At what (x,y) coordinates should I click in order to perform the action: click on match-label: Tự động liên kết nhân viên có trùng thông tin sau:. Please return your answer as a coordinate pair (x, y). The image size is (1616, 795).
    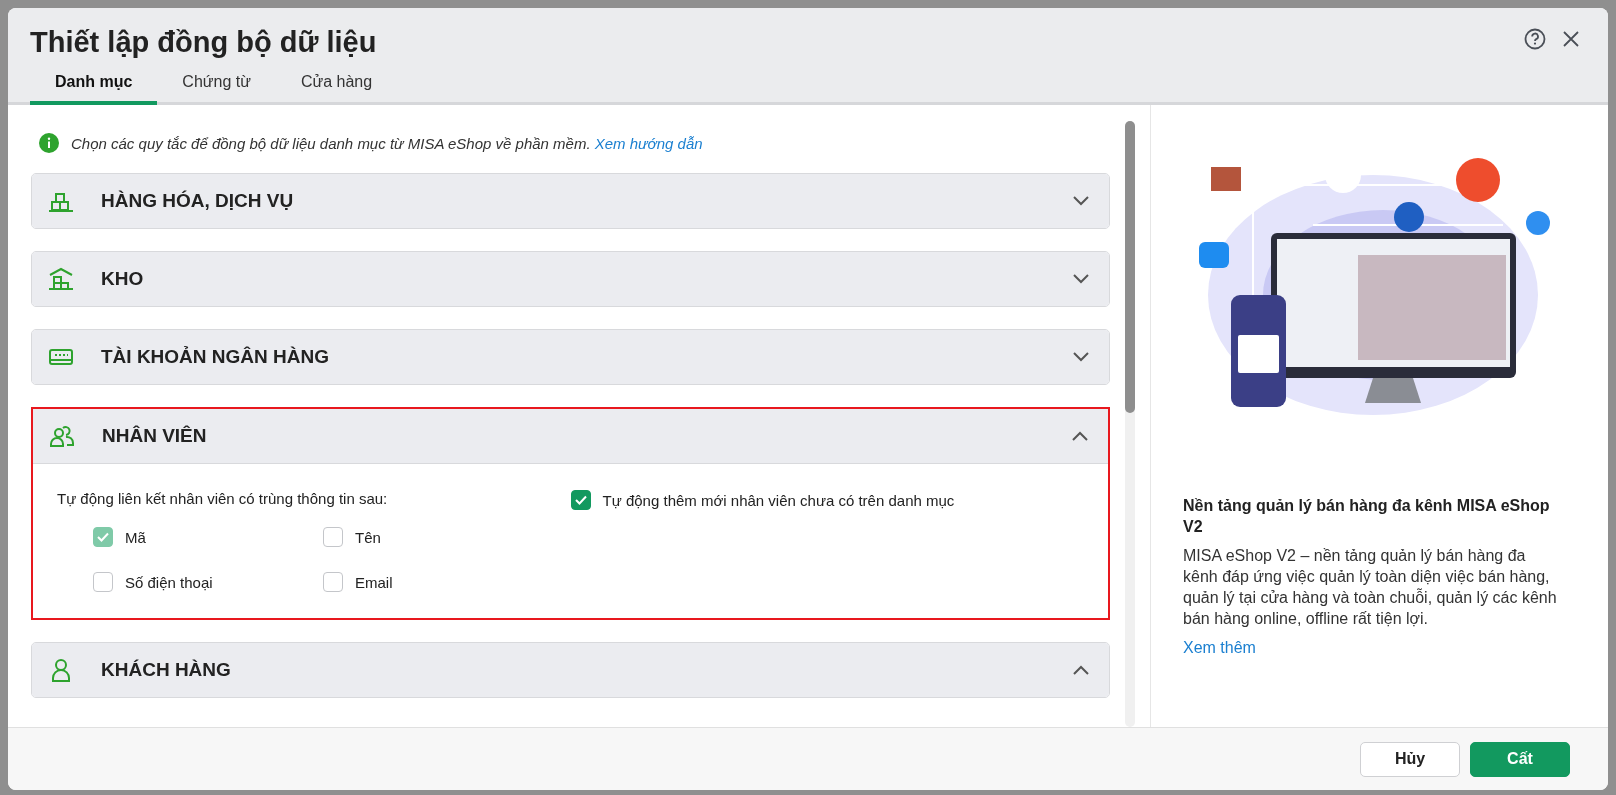
    Looking at the image, I should click on (223, 498).